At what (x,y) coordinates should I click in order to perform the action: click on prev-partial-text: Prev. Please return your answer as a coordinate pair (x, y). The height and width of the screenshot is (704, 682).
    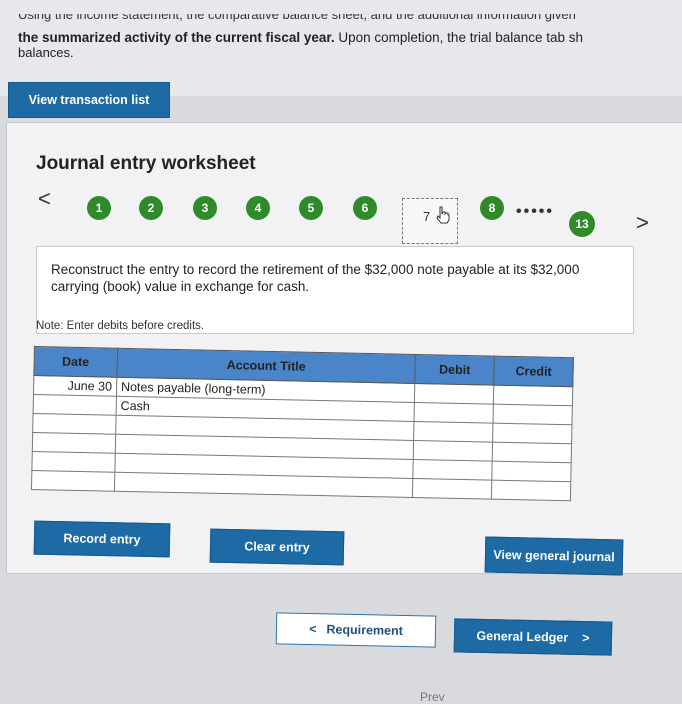
    Looking at the image, I should click on (432, 697).